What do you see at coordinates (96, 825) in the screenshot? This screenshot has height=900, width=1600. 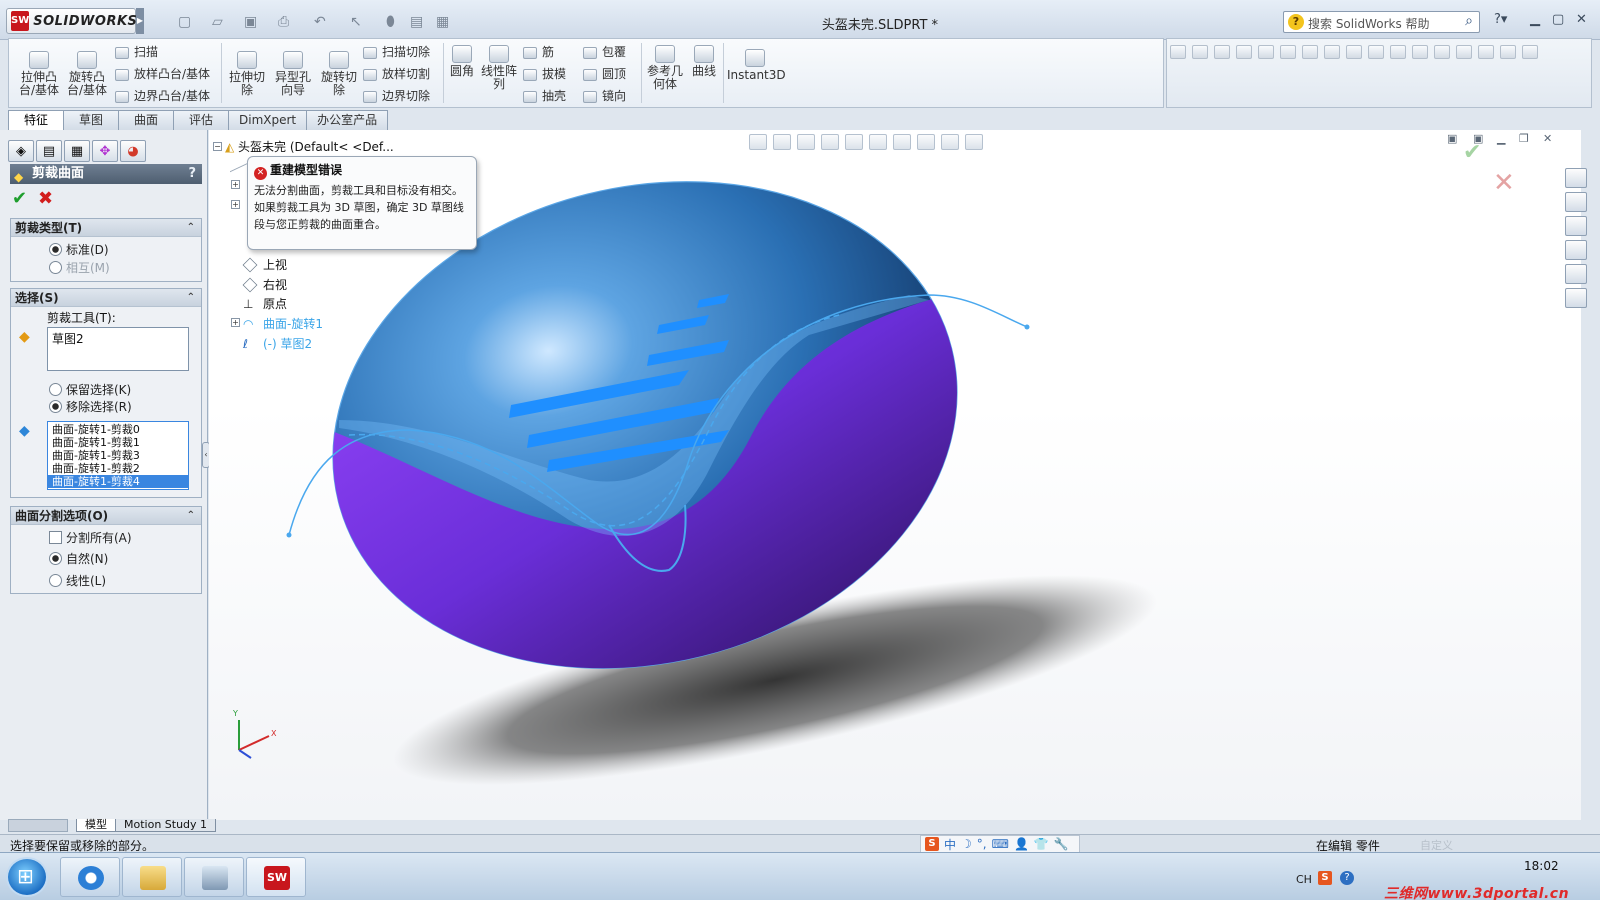 I see `tab-model: 模型` at bounding box center [96, 825].